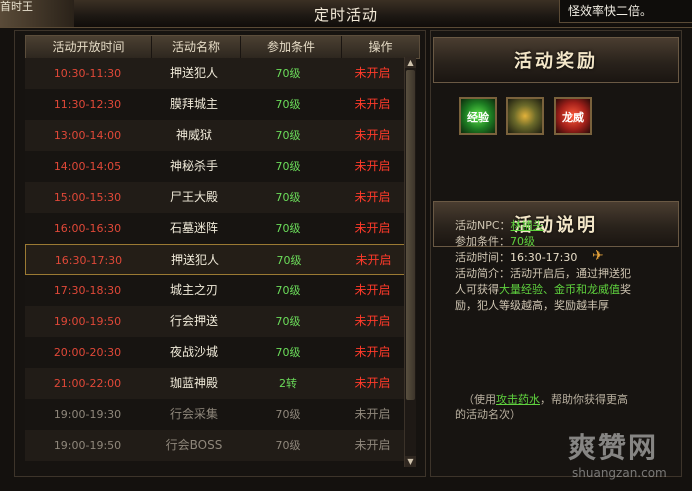  I want to click on intro-line-1: 活动简介：活动开启后，通过押送犯, so click(557, 274).